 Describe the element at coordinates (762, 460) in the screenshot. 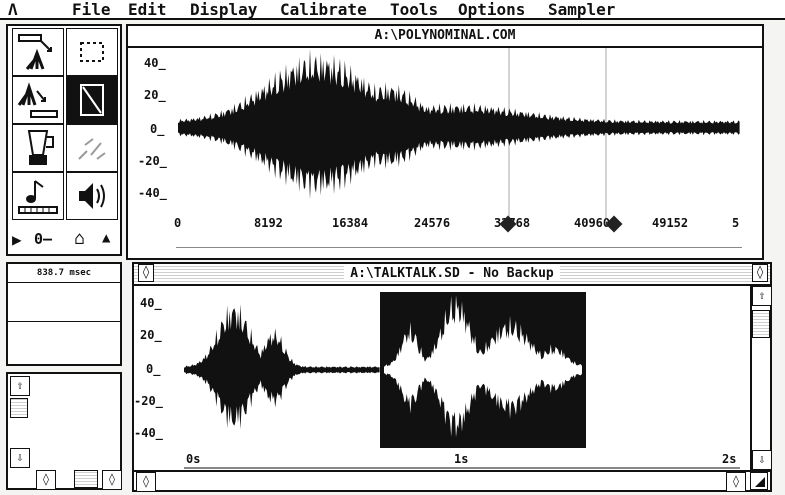

I see `scroll-down-icon: ⇩` at that location.